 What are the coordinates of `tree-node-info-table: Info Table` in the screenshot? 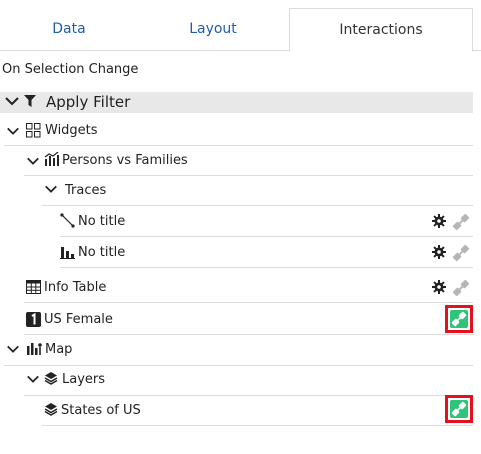 It's located at (248, 288).